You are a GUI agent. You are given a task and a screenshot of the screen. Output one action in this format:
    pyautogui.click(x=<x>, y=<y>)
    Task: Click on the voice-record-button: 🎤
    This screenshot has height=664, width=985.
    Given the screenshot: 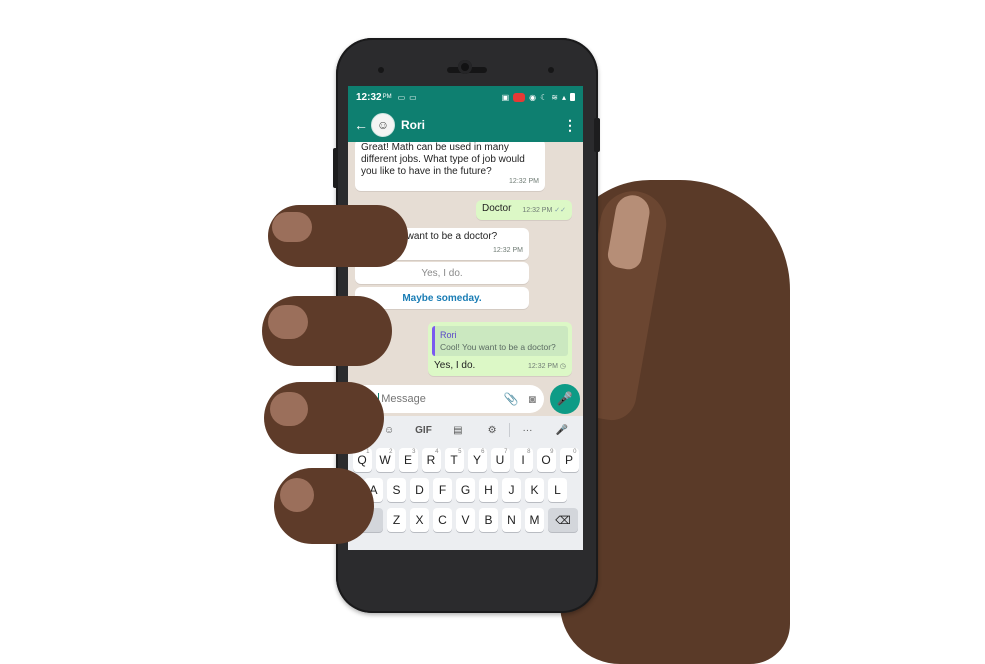 What is the action you would take?
    pyautogui.click(x=565, y=399)
    